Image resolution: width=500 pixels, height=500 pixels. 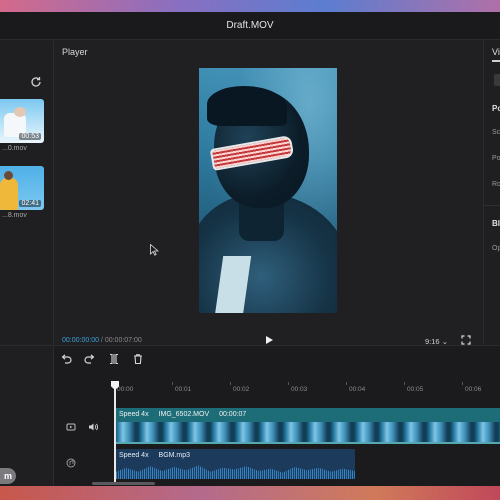 What do you see at coordinates (174, 455) in the screenshot?
I see `audio-clip-name: BGM.mp3` at bounding box center [174, 455].